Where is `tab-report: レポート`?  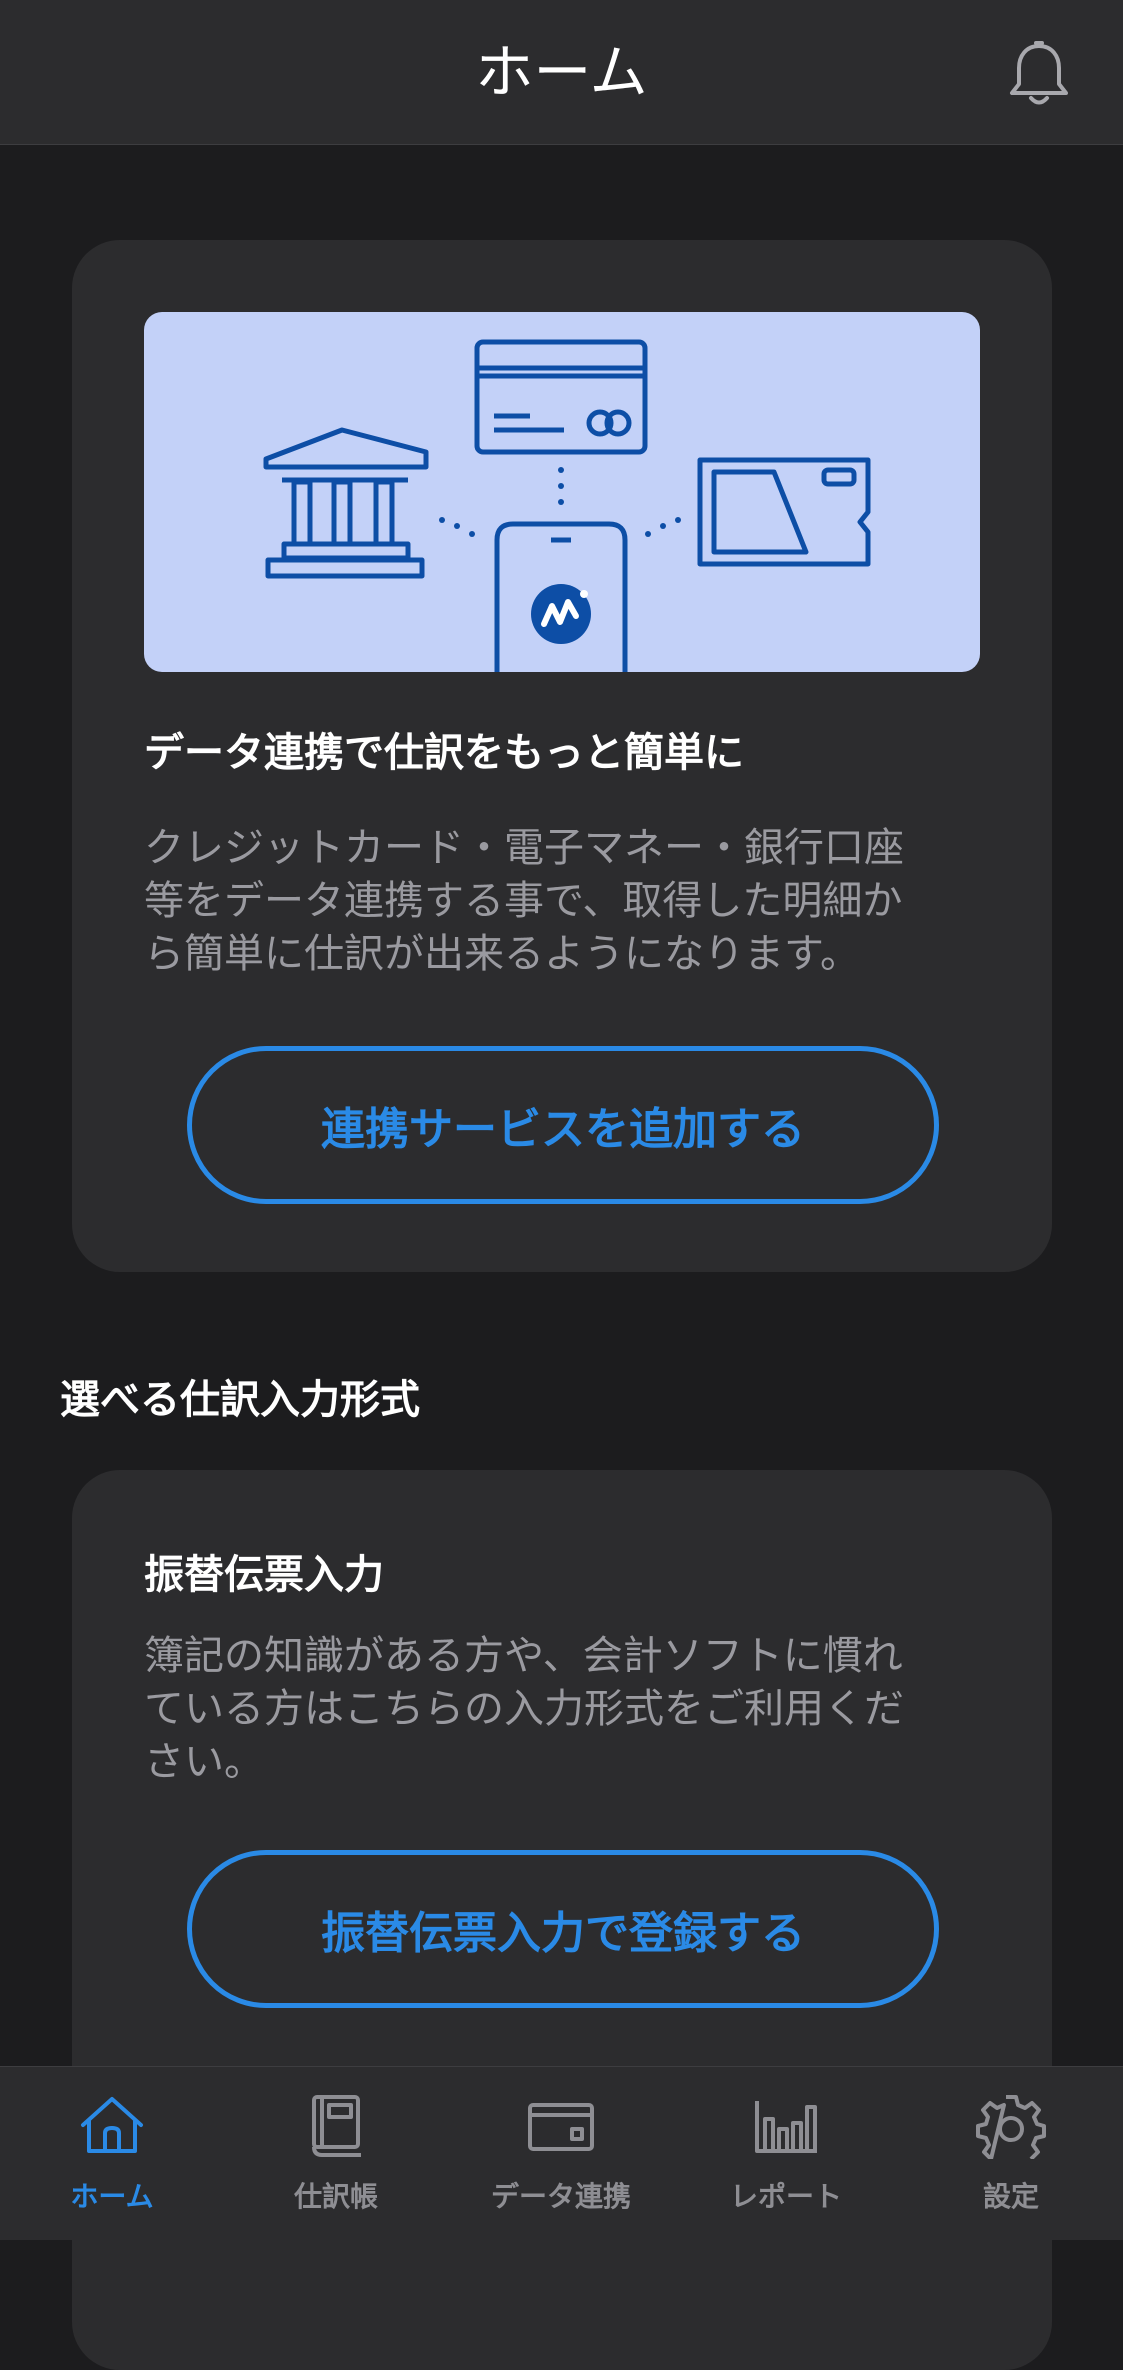
tab-report: レポート is located at coordinates (786, 2153).